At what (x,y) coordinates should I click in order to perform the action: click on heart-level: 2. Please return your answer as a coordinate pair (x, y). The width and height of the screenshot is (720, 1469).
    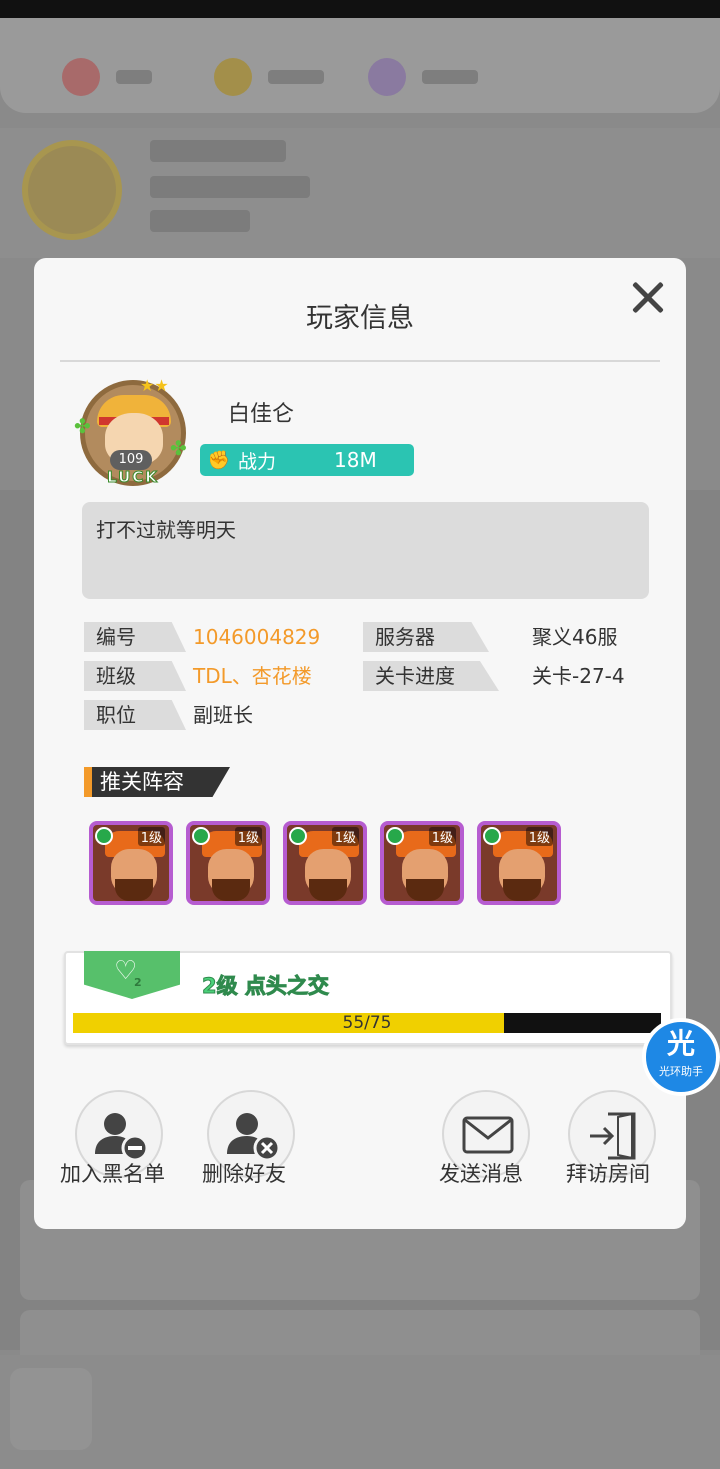
    Looking at the image, I should click on (138, 982).